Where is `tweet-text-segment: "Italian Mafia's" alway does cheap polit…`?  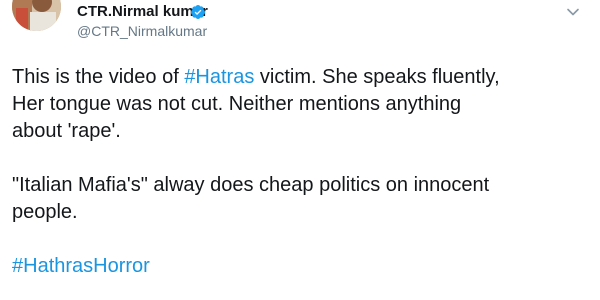
tweet-text-segment: "Italian Mafia's" alway does cheap polit… is located at coordinates (251, 185).